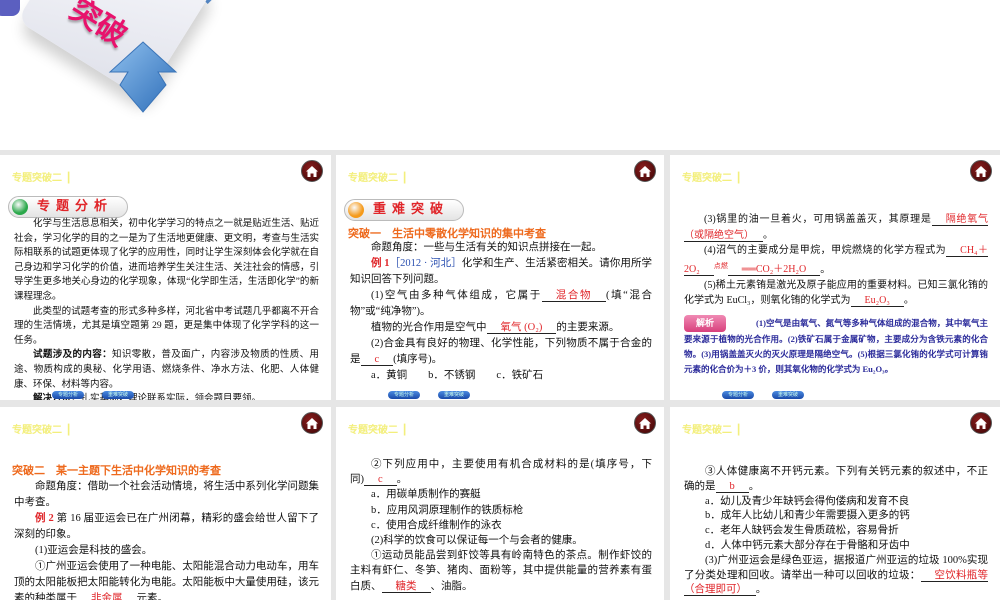 This screenshot has width=1000, height=600. Describe the element at coordinates (807, 501) in the screenshot. I see `text-segment: a．幼儿及青少年缺钙会得佝偻病和发育不良` at that location.